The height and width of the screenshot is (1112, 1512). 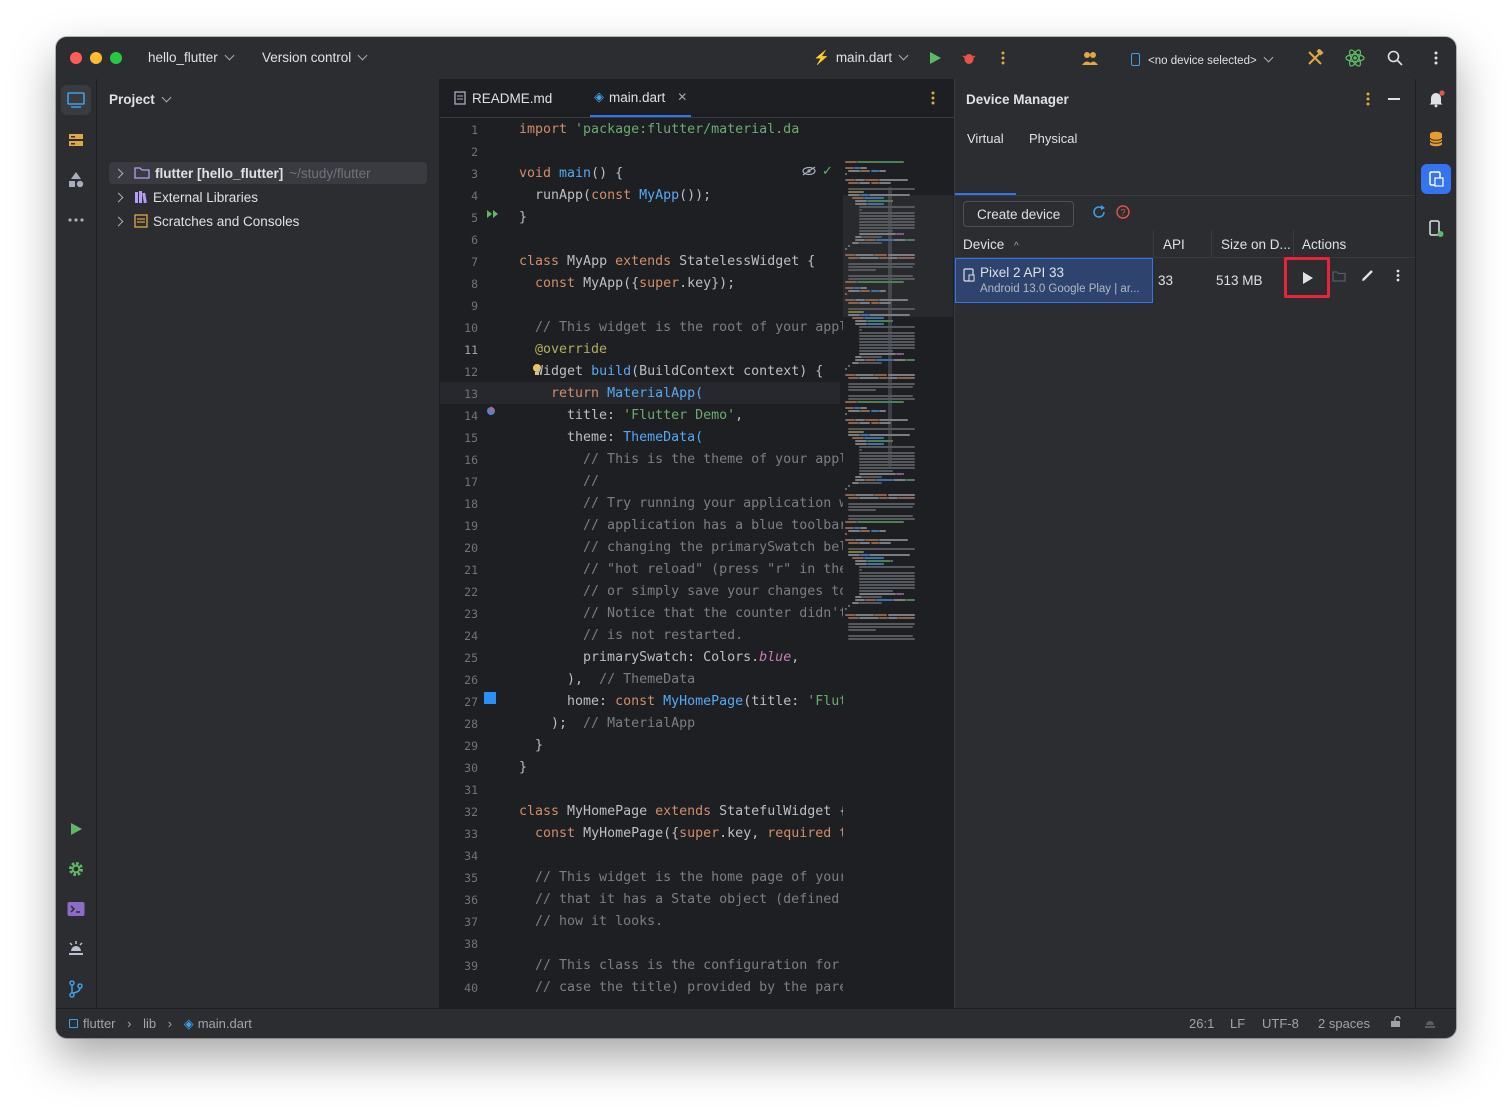 What do you see at coordinates (76, 909) in the screenshot?
I see `terminal-tool-button` at bounding box center [76, 909].